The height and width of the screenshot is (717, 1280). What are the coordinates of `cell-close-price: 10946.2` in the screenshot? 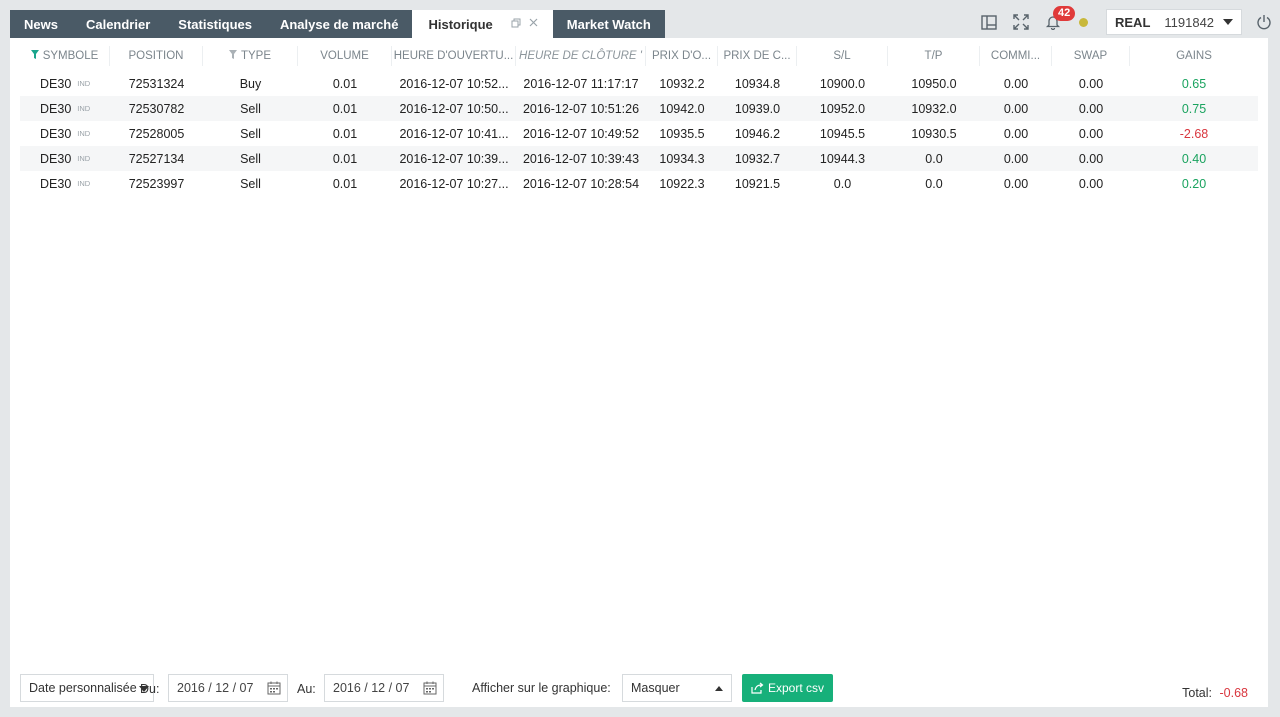 It's located at (757, 133).